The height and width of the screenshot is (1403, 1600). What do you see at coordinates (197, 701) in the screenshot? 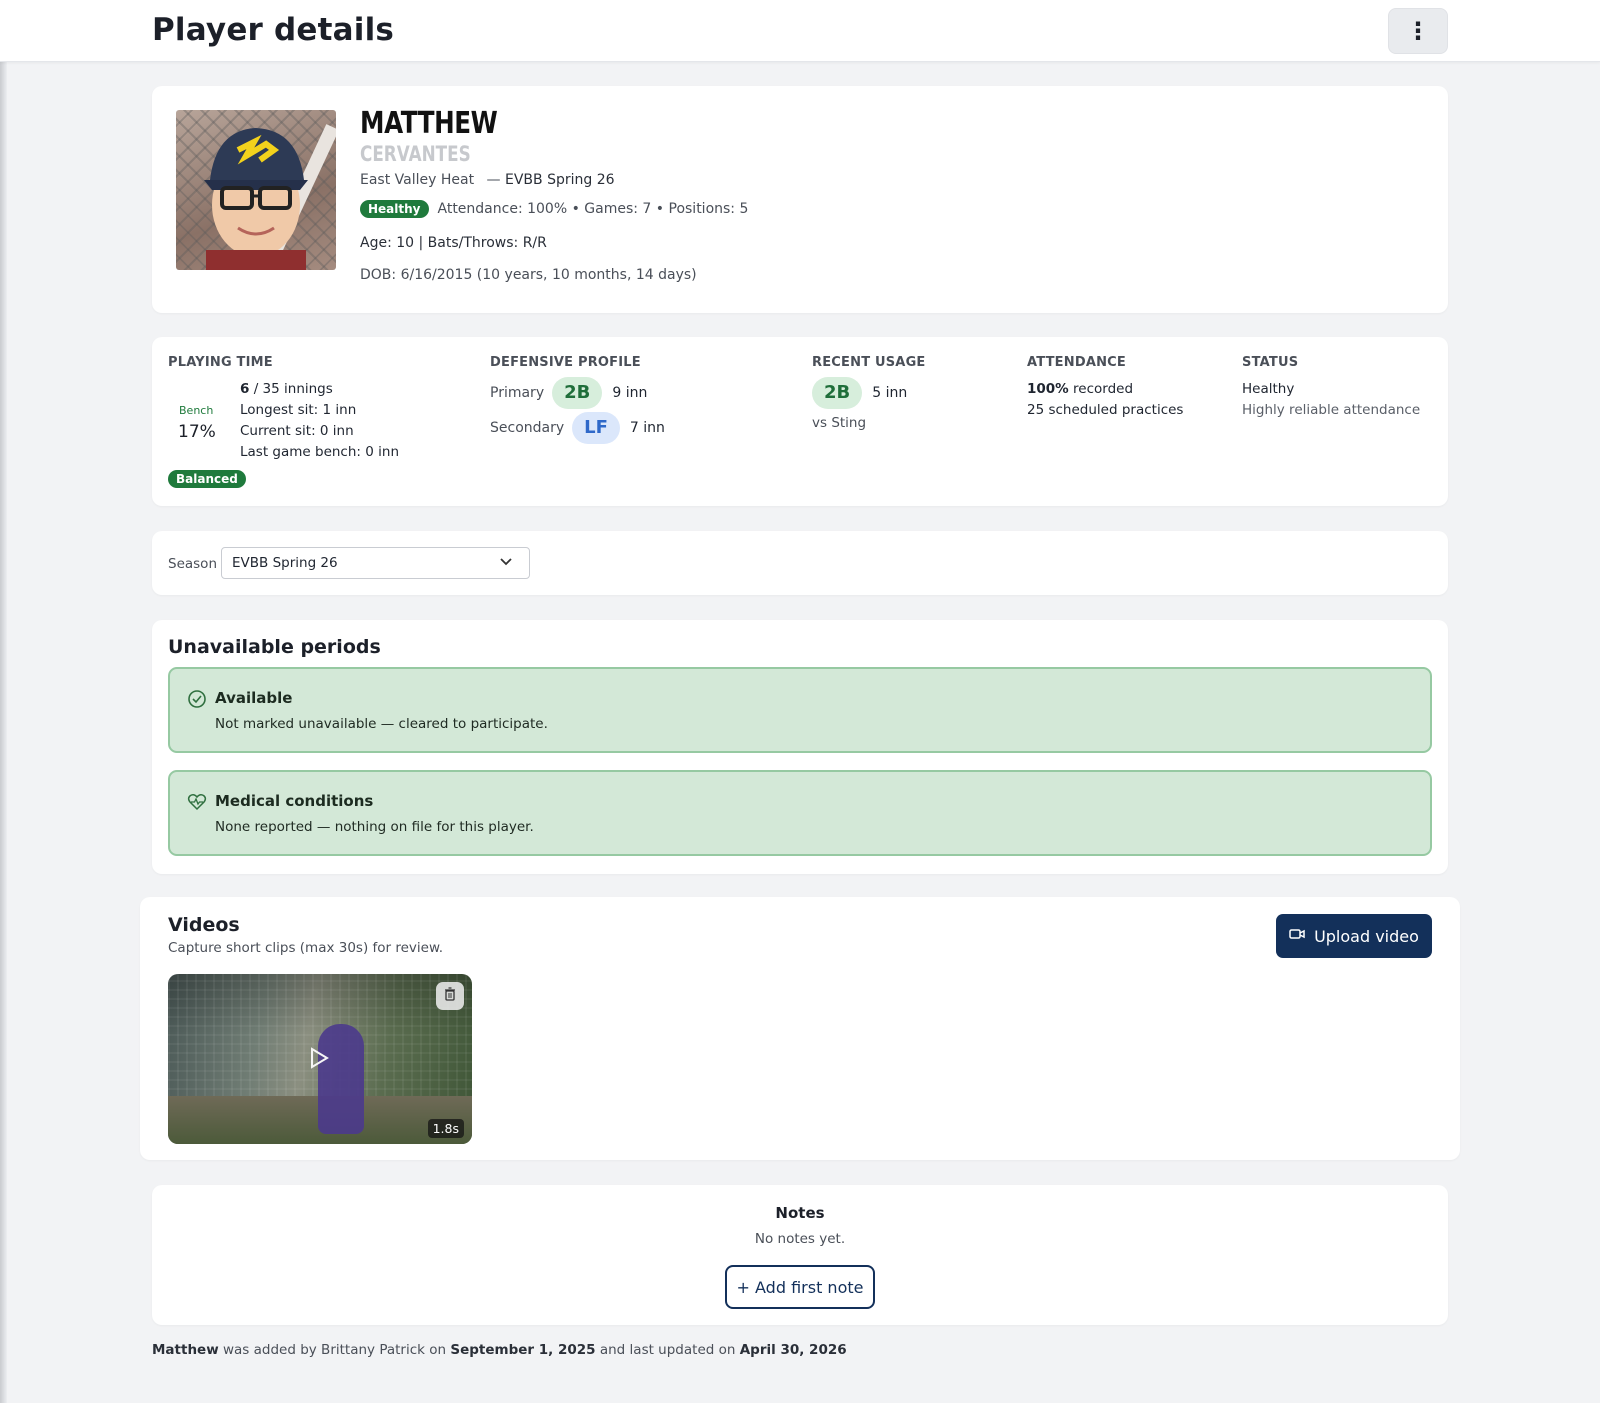
I see `check-circle-icon` at bounding box center [197, 701].